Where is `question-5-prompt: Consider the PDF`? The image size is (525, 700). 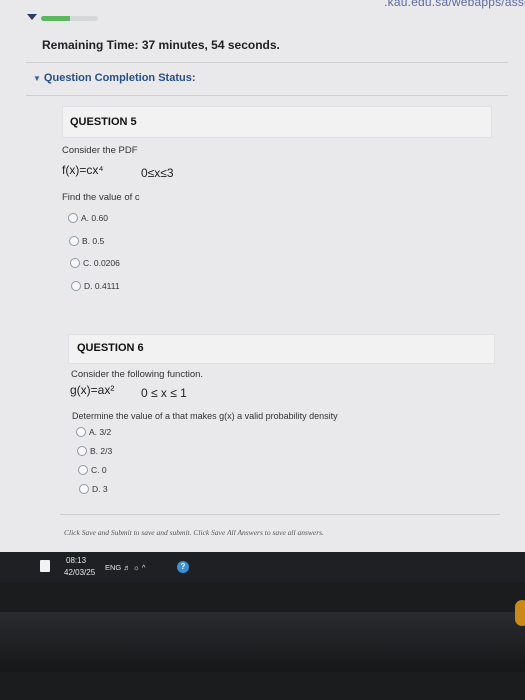
question-5-prompt: Consider the PDF is located at coordinates (100, 150).